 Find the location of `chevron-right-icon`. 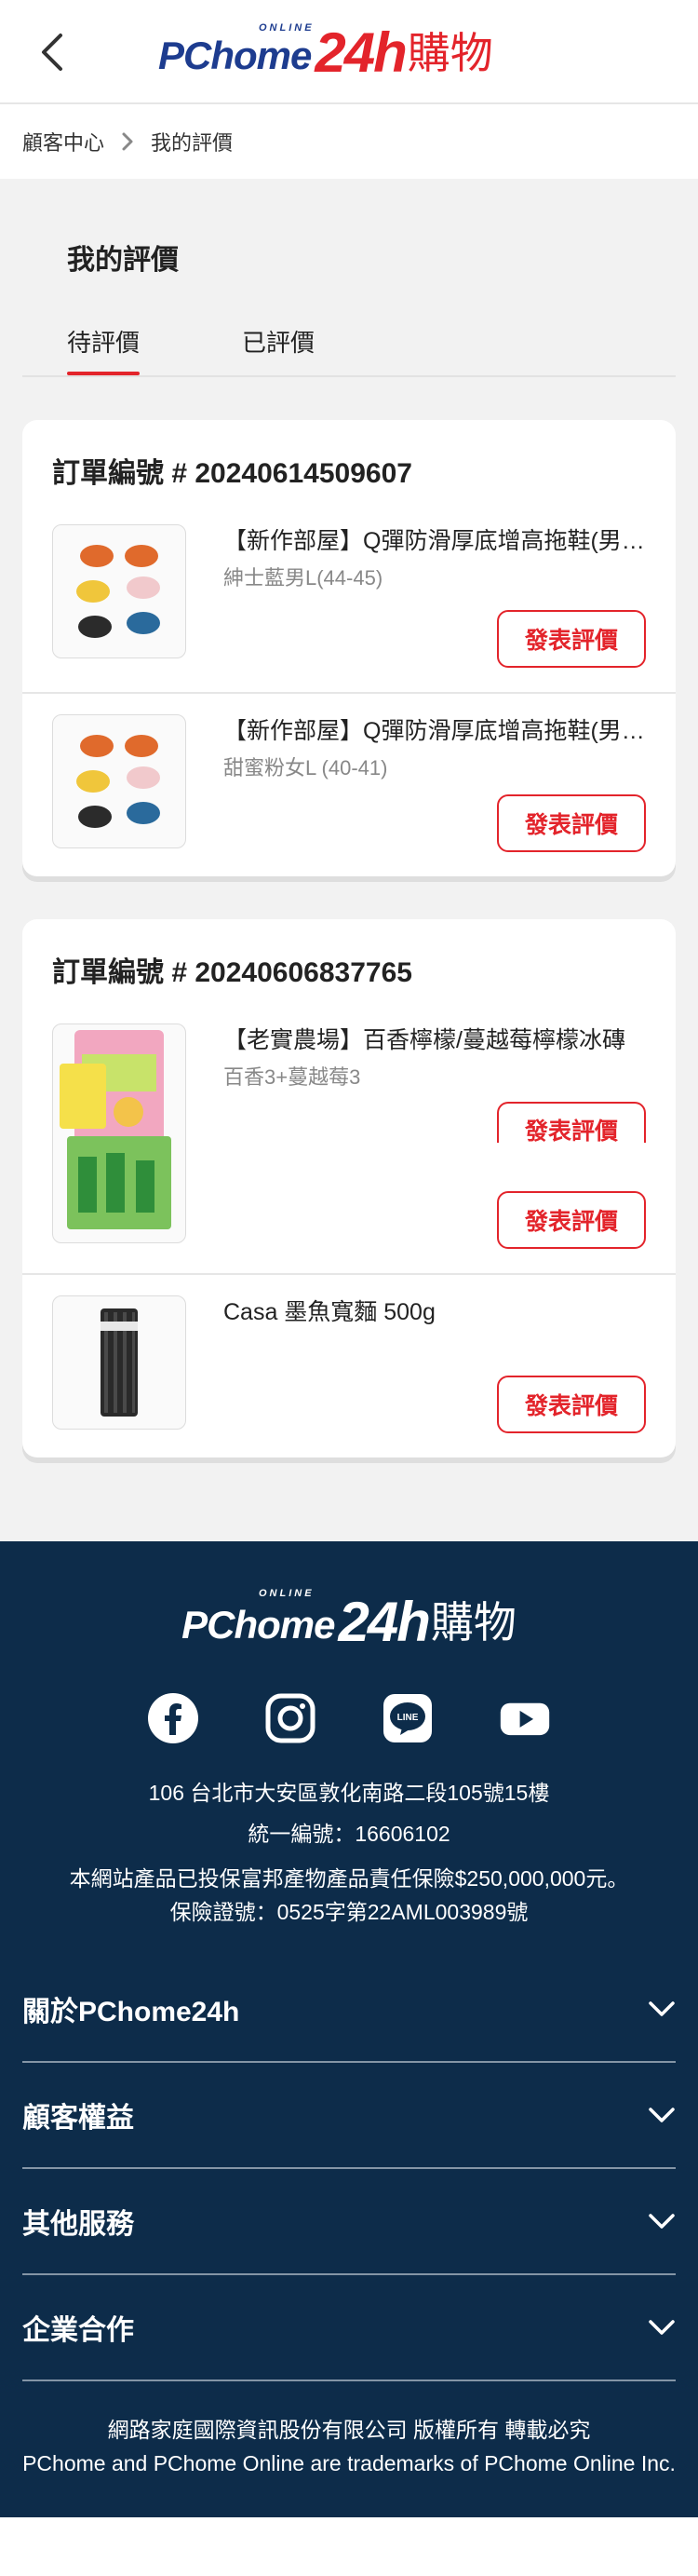

chevron-right-icon is located at coordinates (127, 141).